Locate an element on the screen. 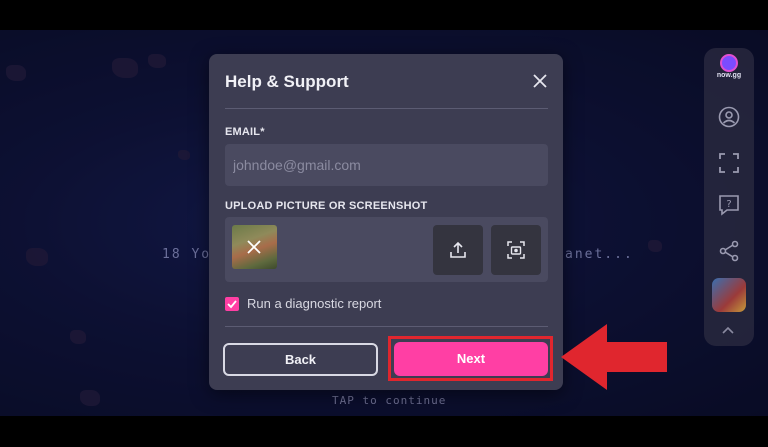 Image resolution: width=768 pixels, height=447 pixels. right-sidebar: now.gg ? is located at coordinates (729, 197).